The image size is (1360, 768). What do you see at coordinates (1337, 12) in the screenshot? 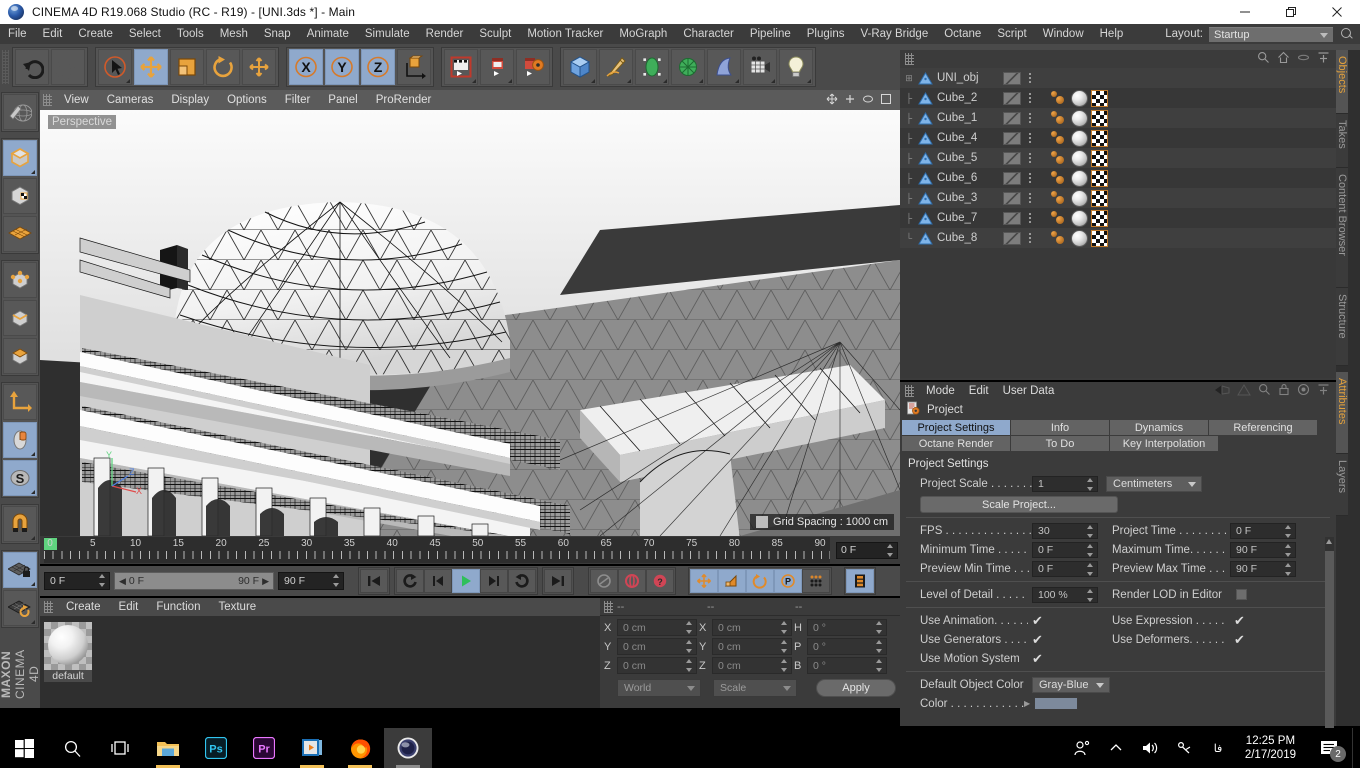
I see `close-icon` at bounding box center [1337, 12].